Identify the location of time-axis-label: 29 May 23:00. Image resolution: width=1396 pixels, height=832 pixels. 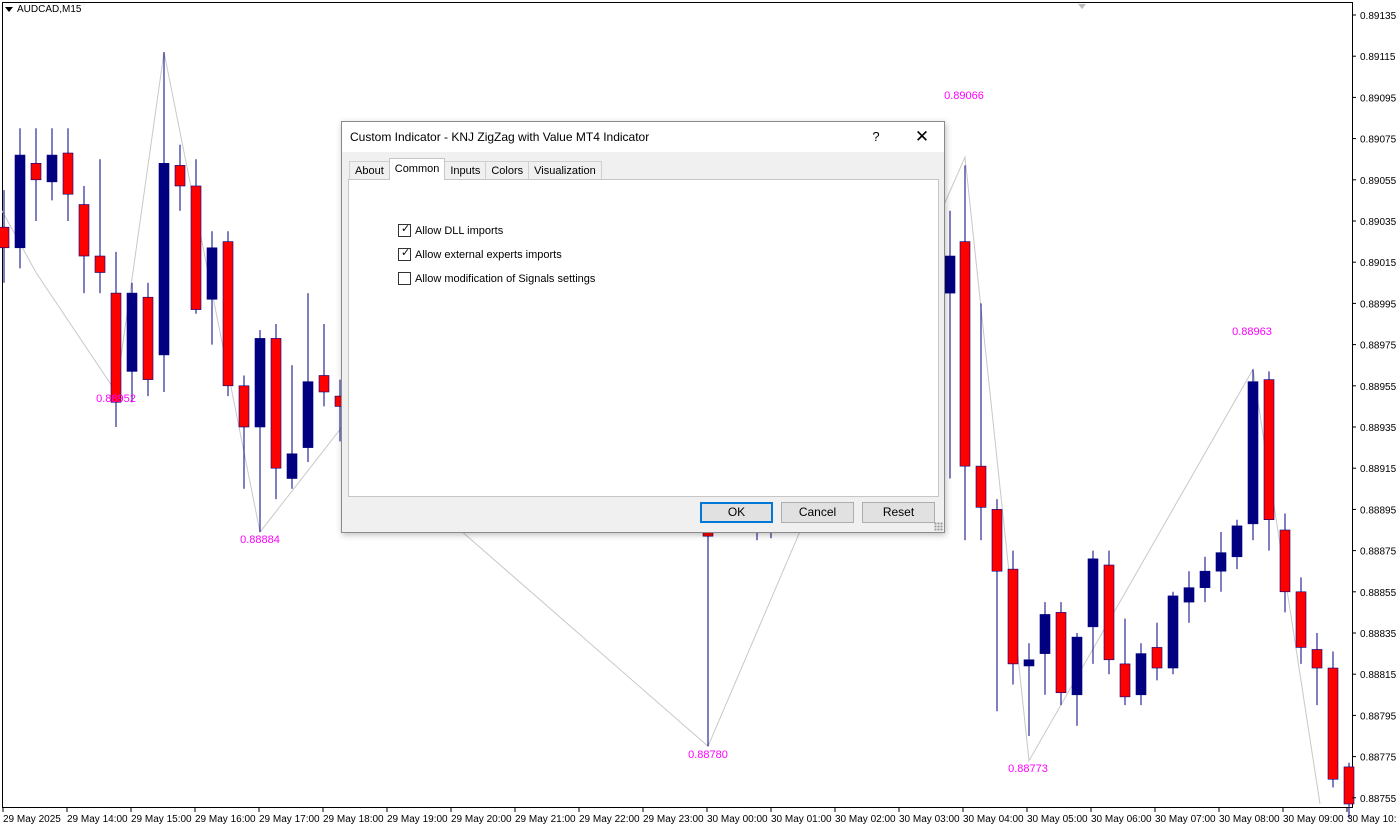
(673, 819).